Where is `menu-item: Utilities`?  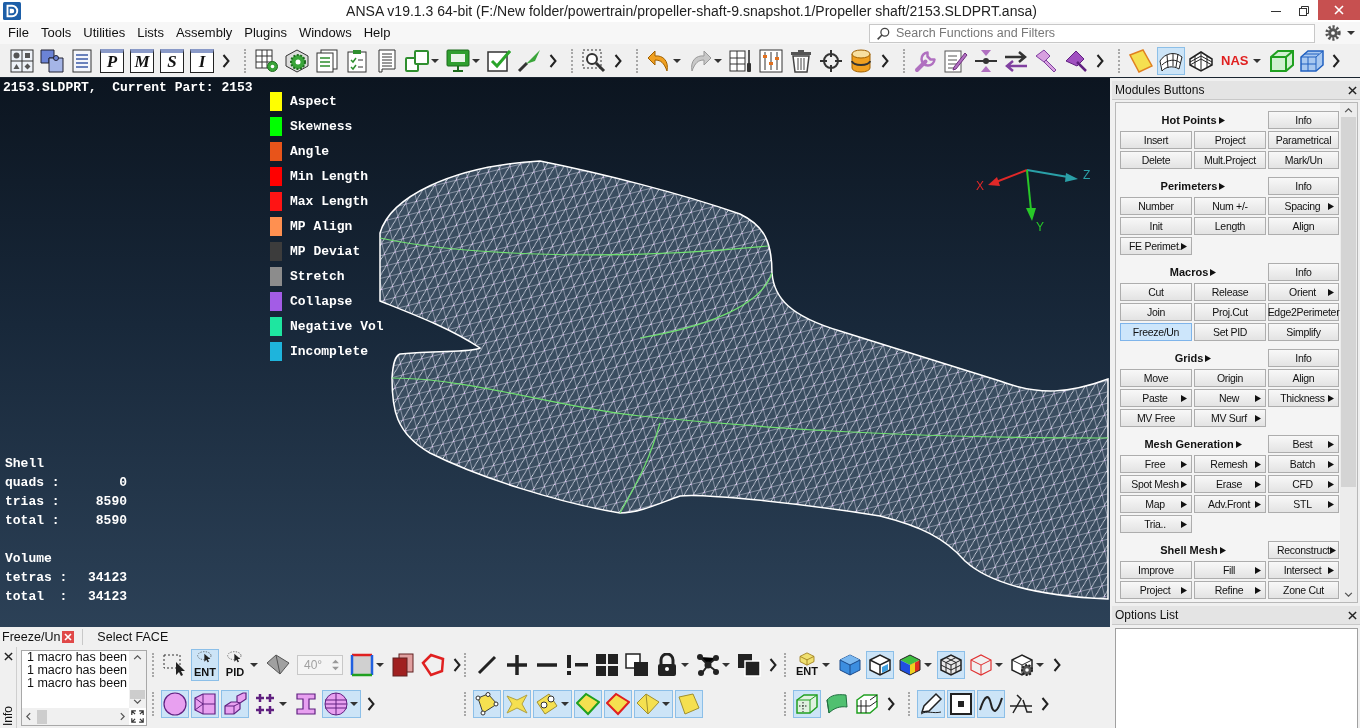 menu-item: Utilities is located at coordinates (104, 33).